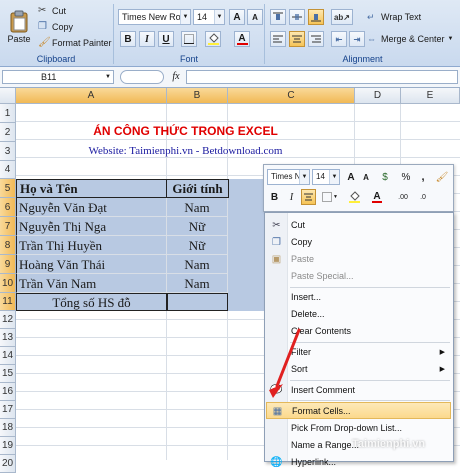  What do you see at coordinates (8, 428) in the screenshot?
I see `row-header: 18` at bounding box center [8, 428].